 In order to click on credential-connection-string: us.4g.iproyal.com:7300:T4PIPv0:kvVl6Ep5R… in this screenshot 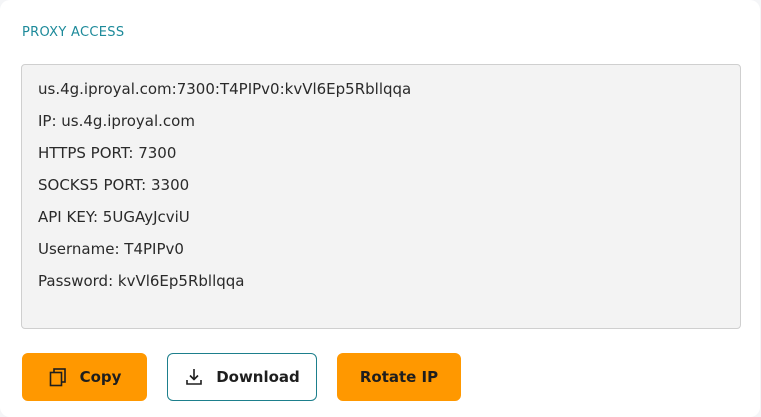, I will do `click(225, 89)`.